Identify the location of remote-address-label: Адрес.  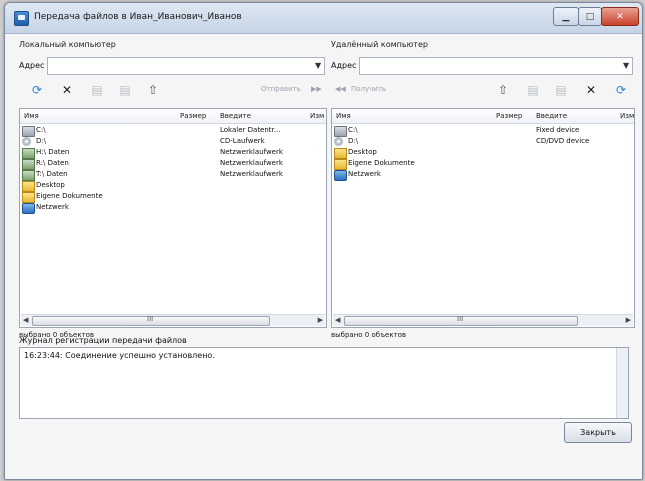
(344, 65).